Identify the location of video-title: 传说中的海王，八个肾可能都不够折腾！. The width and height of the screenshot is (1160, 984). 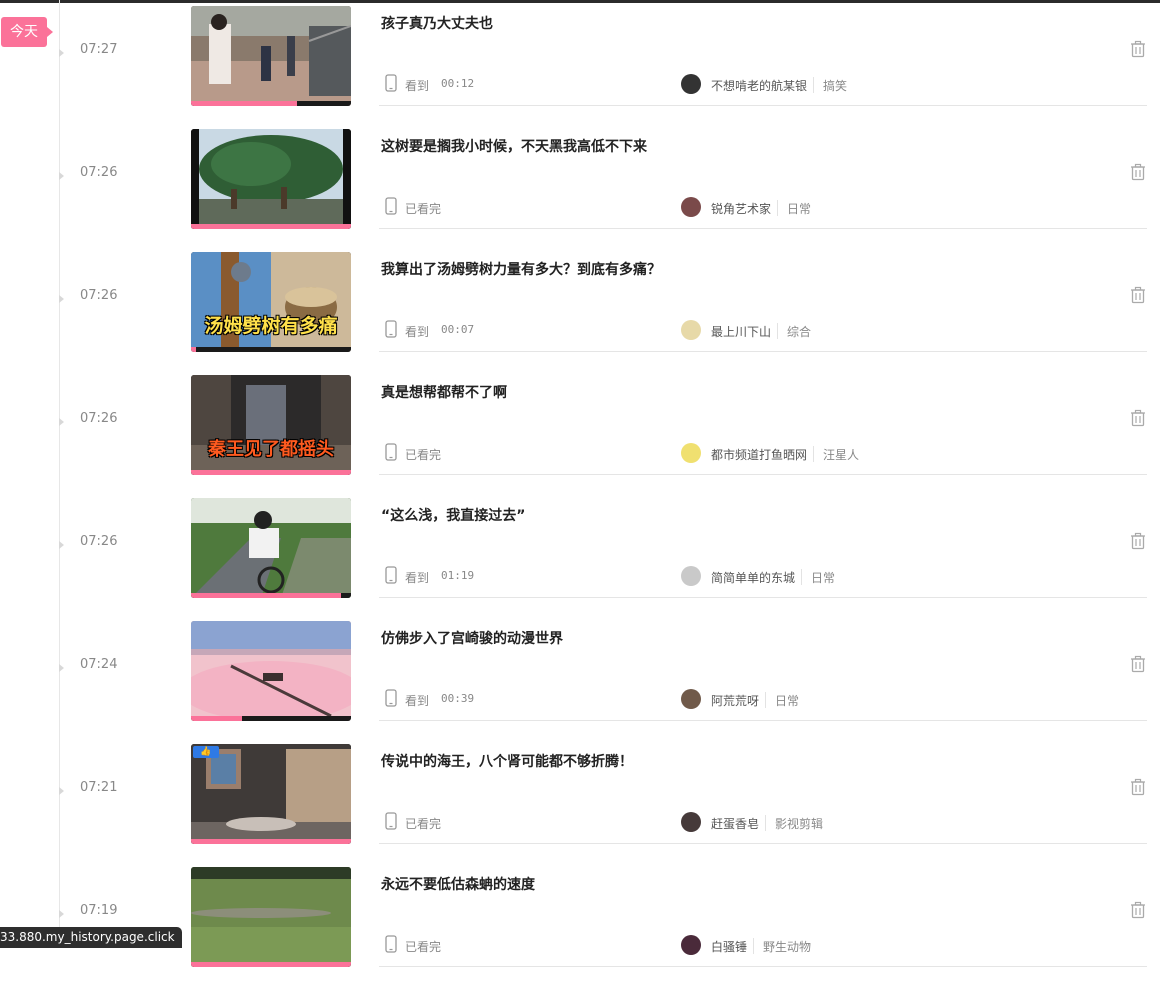
(507, 761).